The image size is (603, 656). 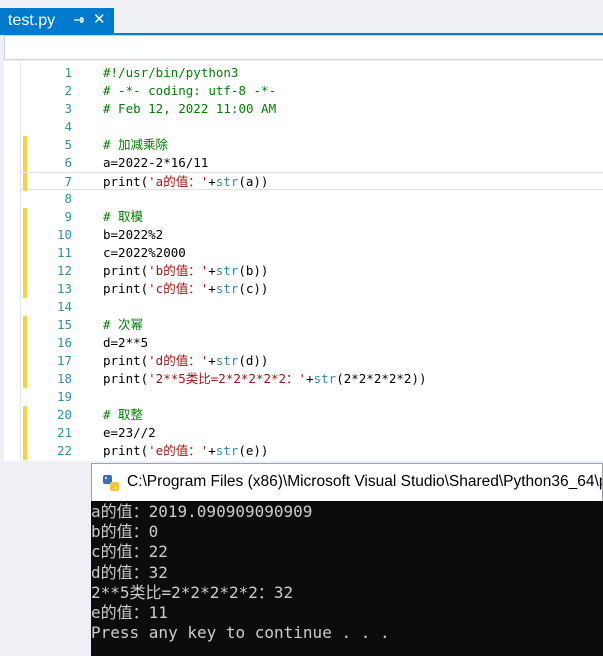 I want to click on code-line: 13 print('c的值：'+str(c)), so click(x=301, y=289).